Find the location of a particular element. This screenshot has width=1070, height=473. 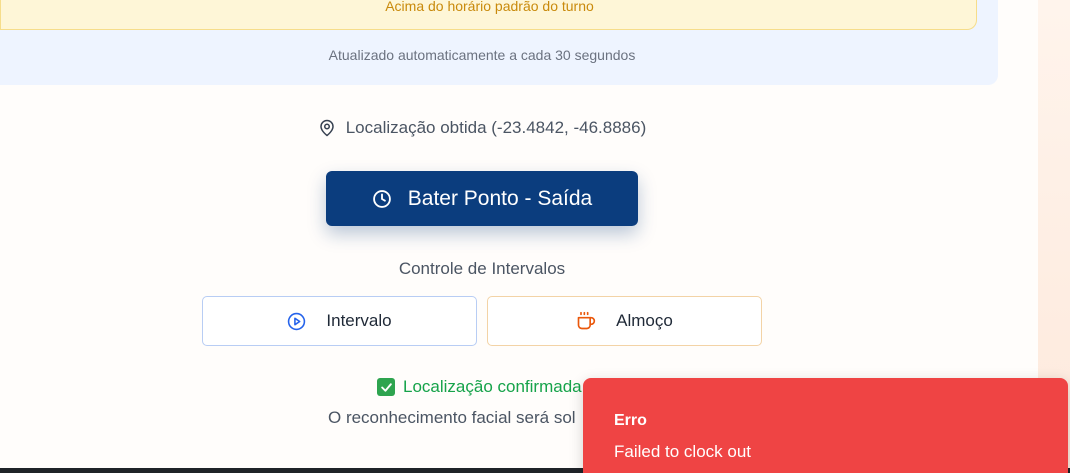

lunch-button-label: Almoço is located at coordinates (644, 320).